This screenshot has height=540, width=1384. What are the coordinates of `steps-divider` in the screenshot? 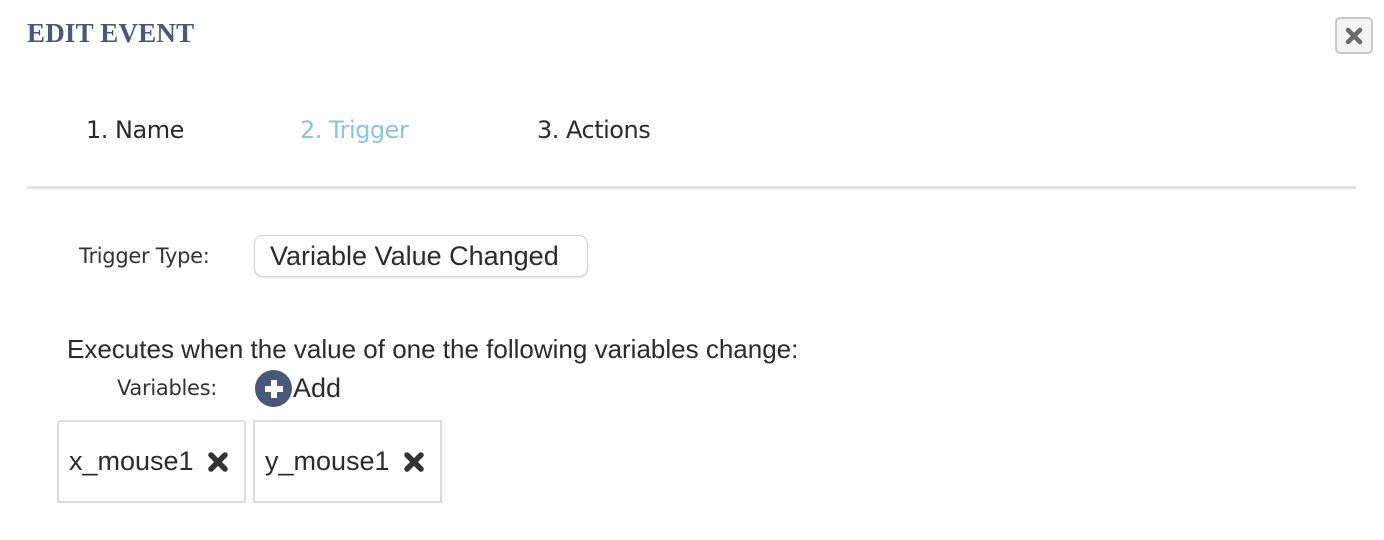 It's located at (691, 187).